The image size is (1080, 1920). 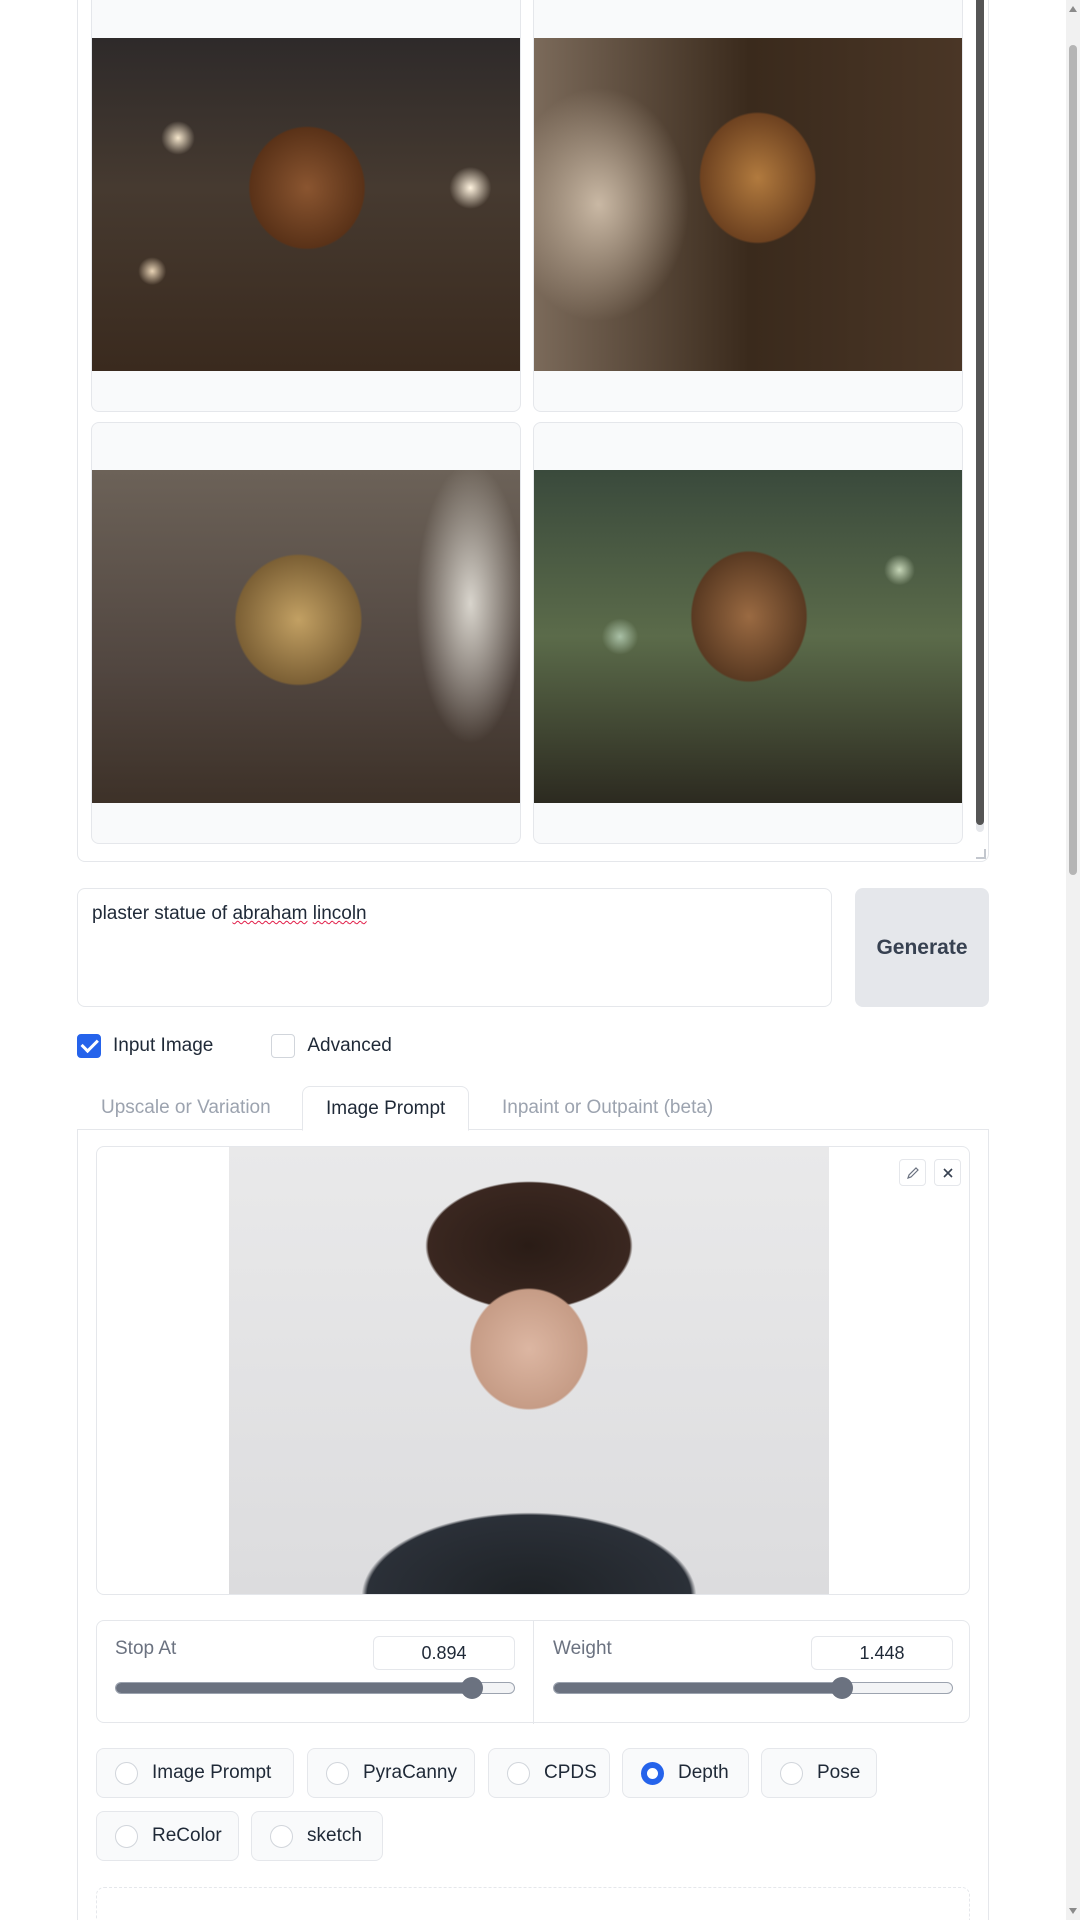 I want to click on weight-value-input: 1.448, so click(x=882, y=1653).